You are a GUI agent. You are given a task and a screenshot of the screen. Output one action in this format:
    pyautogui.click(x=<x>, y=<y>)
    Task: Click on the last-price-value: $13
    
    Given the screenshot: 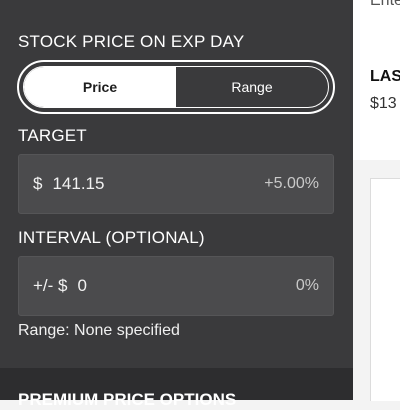 What is the action you would take?
    pyautogui.click(x=383, y=103)
    